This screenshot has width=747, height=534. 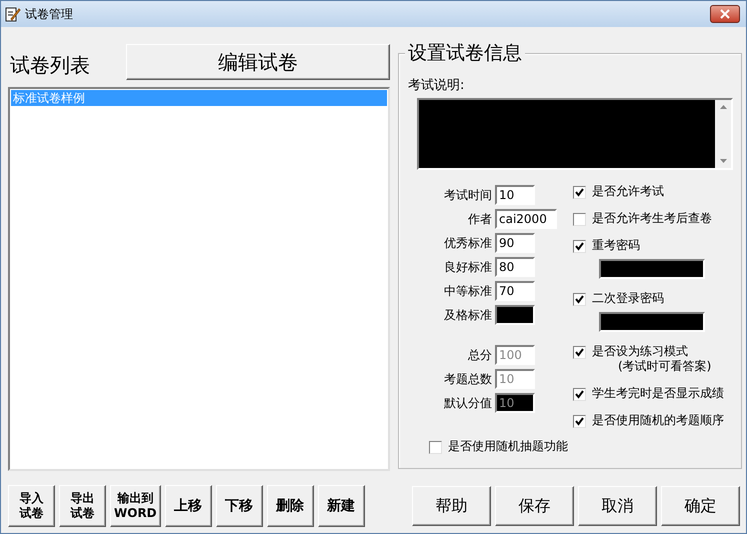 I want to click on checkbox-label: 学生考完时是否显示成绩, so click(x=658, y=393).